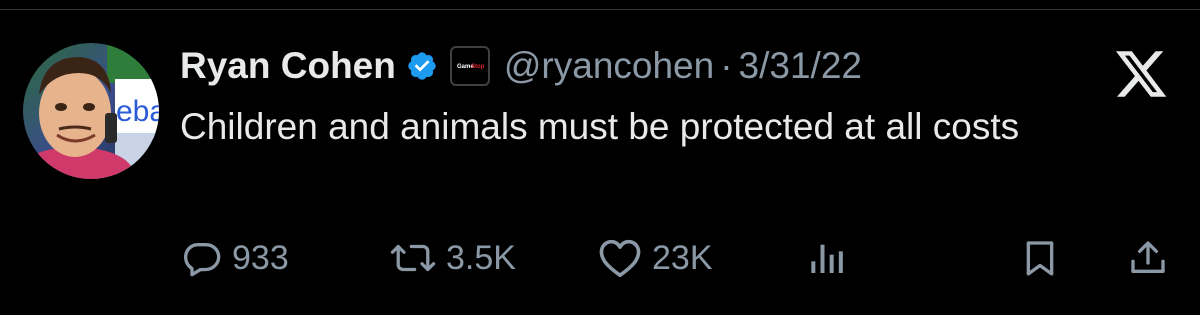 This screenshot has height=315, width=1200. I want to click on views-icon, so click(827, 258).